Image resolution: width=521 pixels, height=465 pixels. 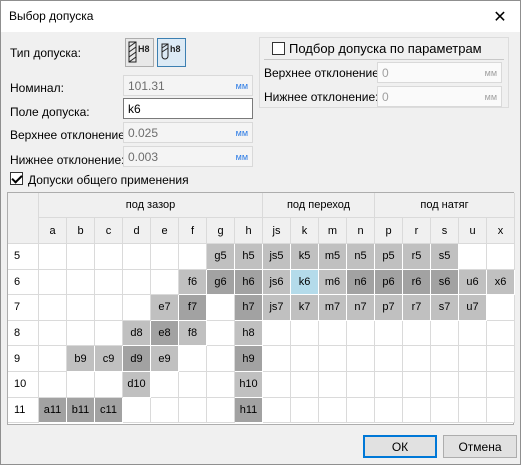 What do you see at coordinates (305, 257) in the screenshot?
I see `tolerance-cell: k5` at bounding box center [305, 257].